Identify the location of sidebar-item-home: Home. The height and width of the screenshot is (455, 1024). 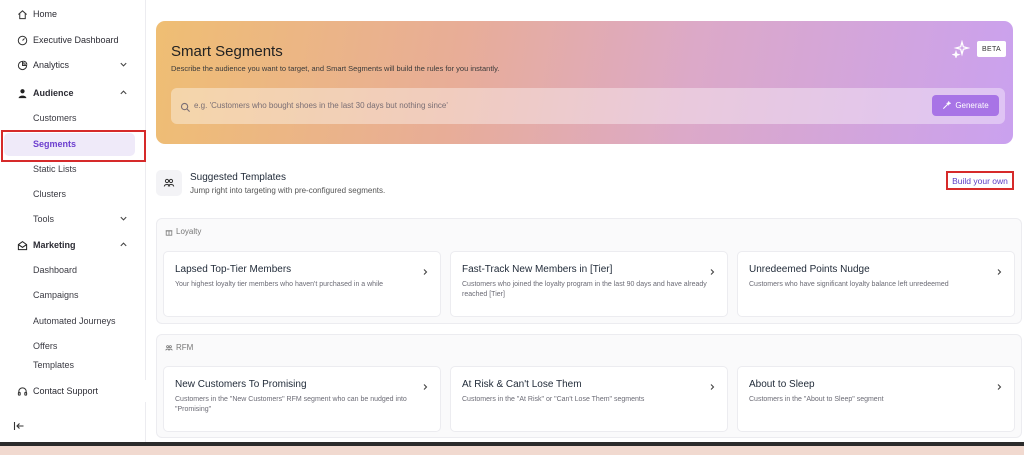
(73, 14).